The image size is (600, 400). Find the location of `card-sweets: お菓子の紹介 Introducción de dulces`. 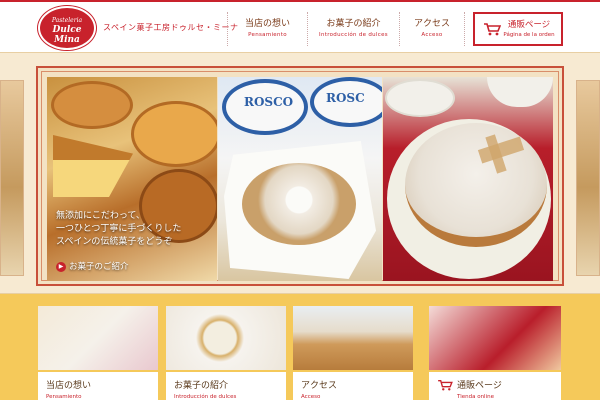

card-sweets: お菓子の紹介 Introducción de dulces is located at coordinates (226, 353).